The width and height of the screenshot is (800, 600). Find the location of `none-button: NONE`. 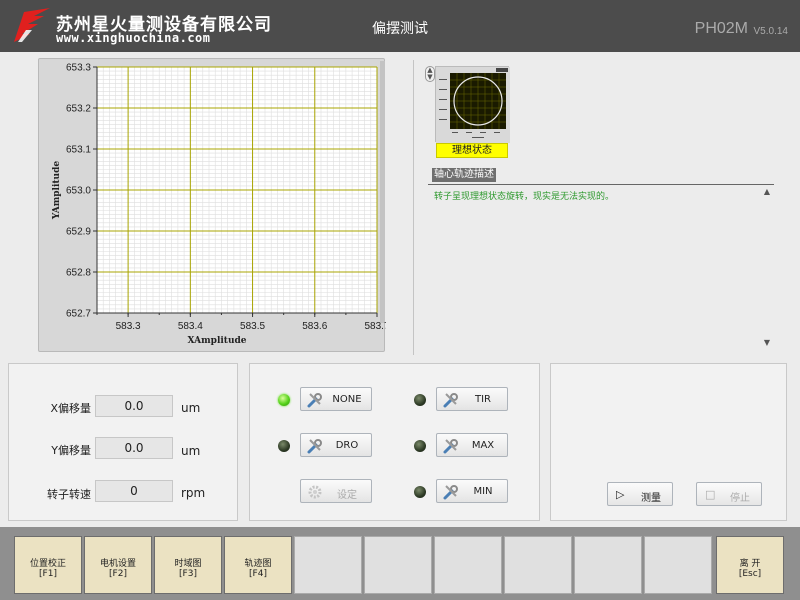

none-button: NONE is located at coordinates (336, 399).